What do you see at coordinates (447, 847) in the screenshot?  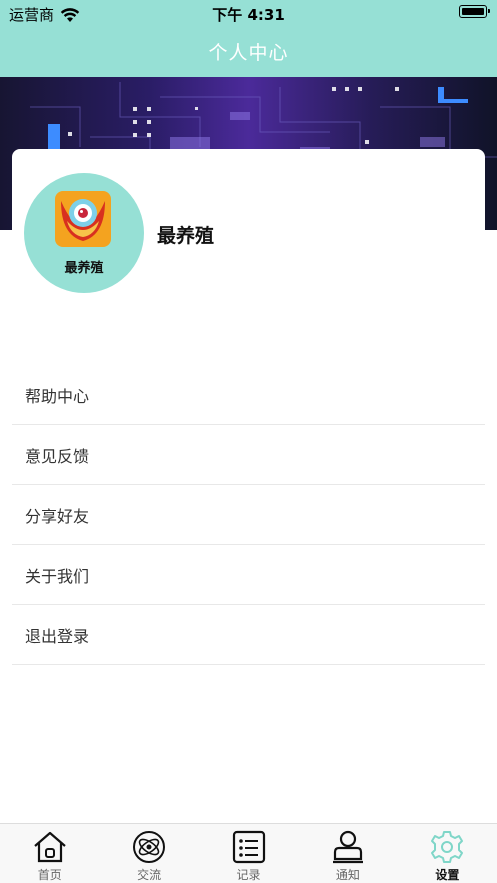 I see `gear-icon` at bounding box center [447, 847].